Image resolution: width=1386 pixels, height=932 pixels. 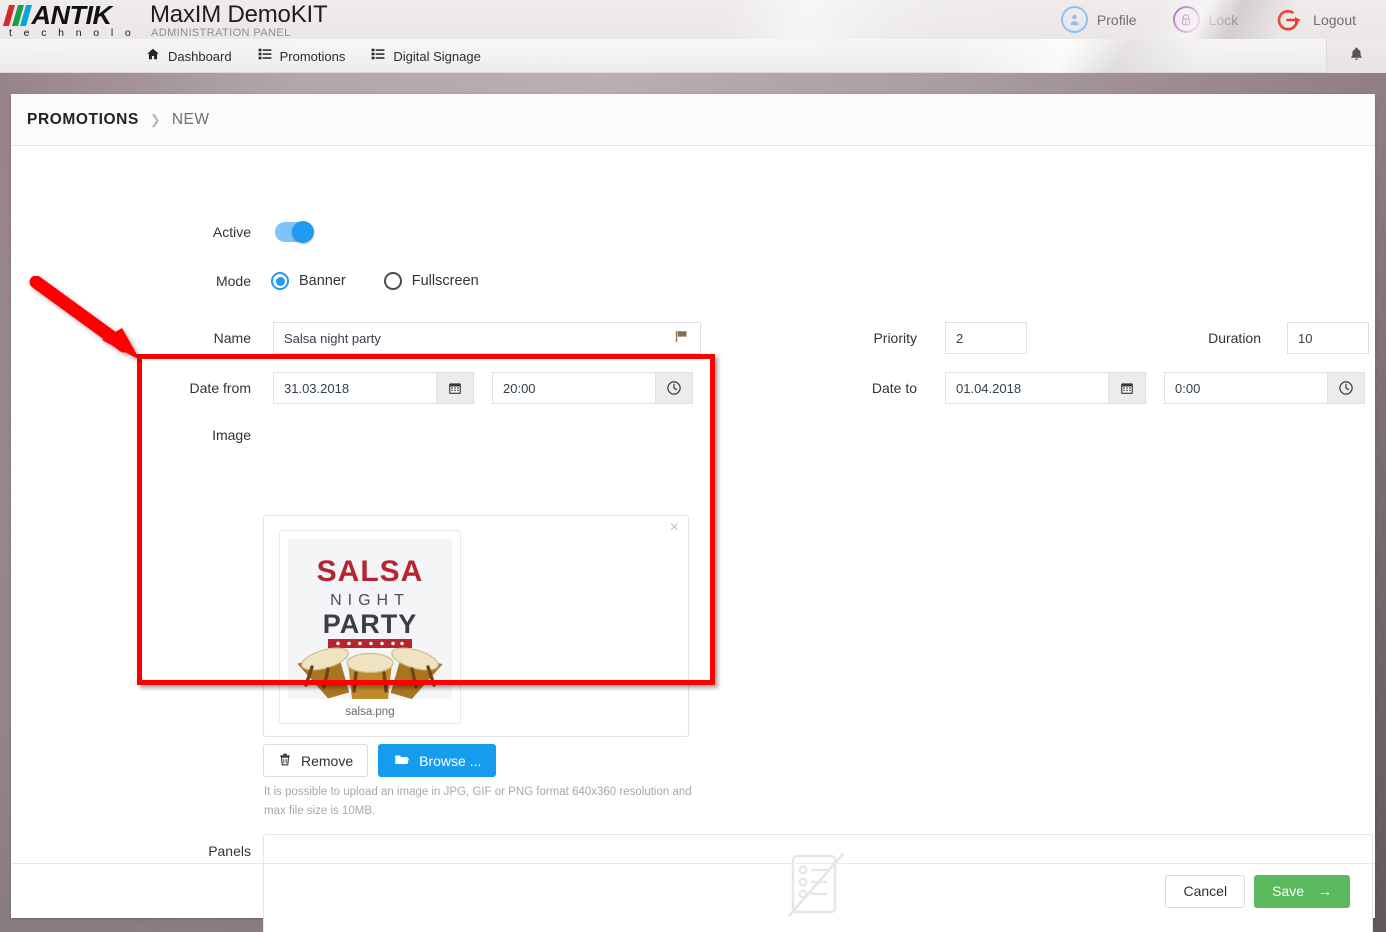 What do you see at coordinates (221, 33) in the screenshot?
I see `app-subtitle: ADMINISTRATION PANEL` at bounding box center [221, 33].